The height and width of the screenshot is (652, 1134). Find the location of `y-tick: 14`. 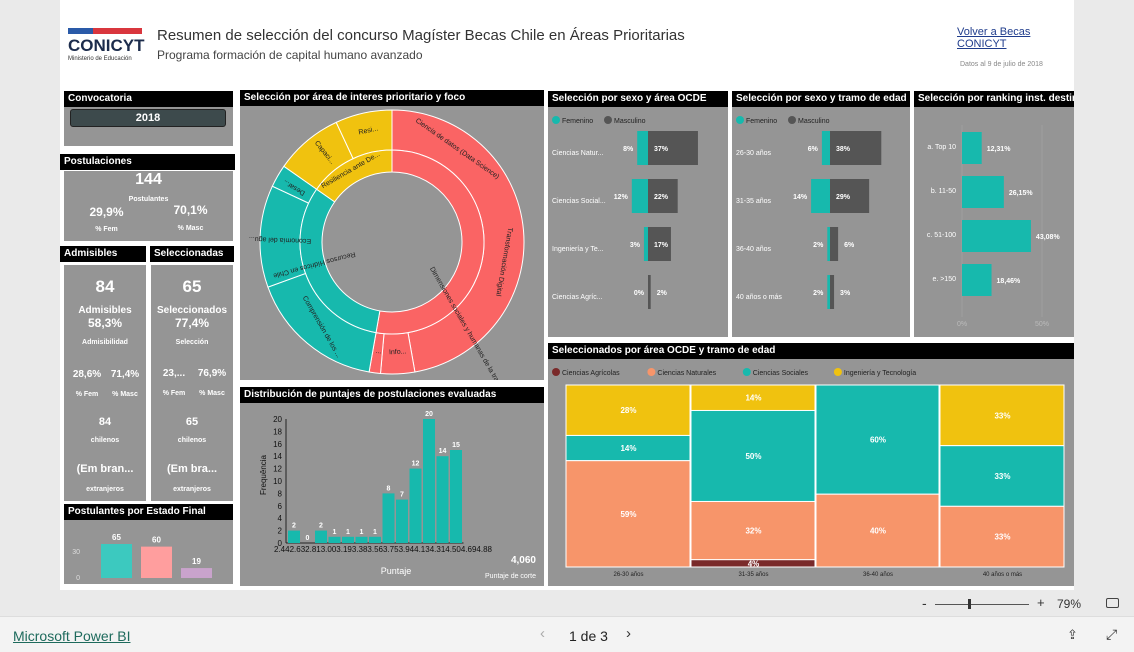

y-tick: 14 is located at coordinates (277, 456).